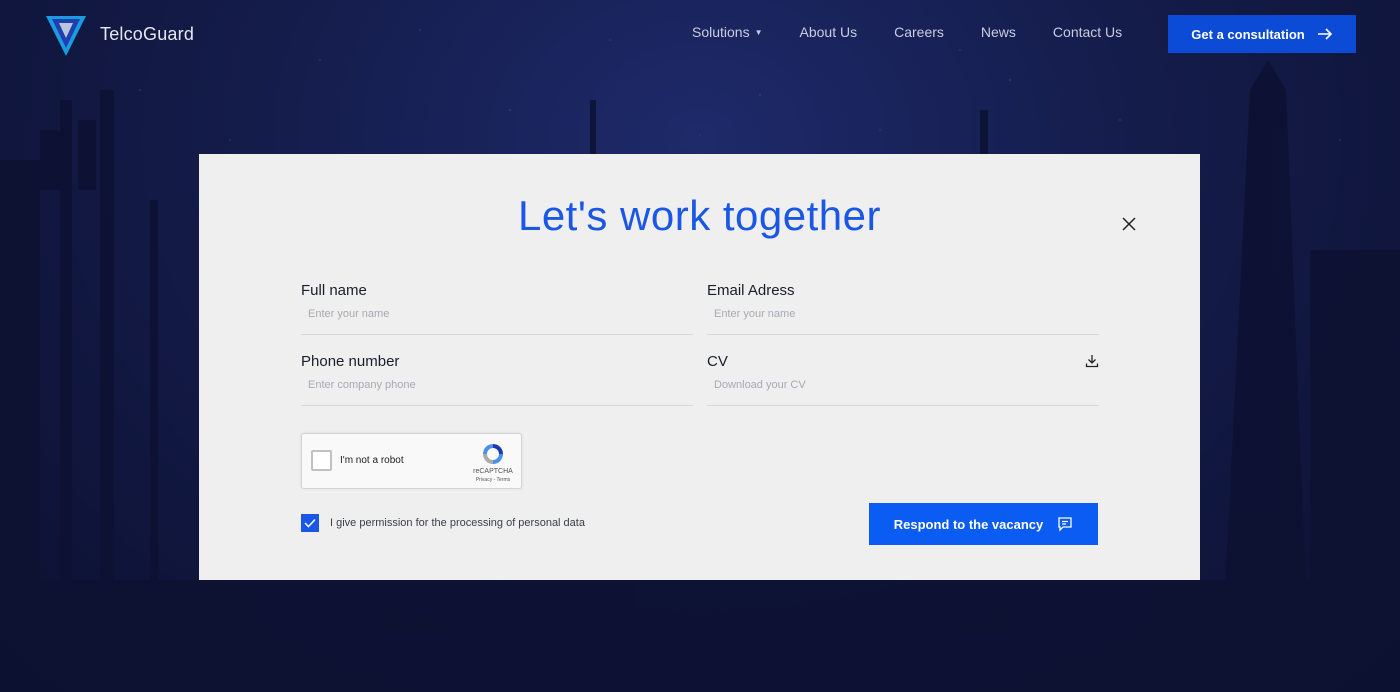  Describe the element at coordinates (350, 361) in the screenshot. I see `phone-label: Phone number` at that location.